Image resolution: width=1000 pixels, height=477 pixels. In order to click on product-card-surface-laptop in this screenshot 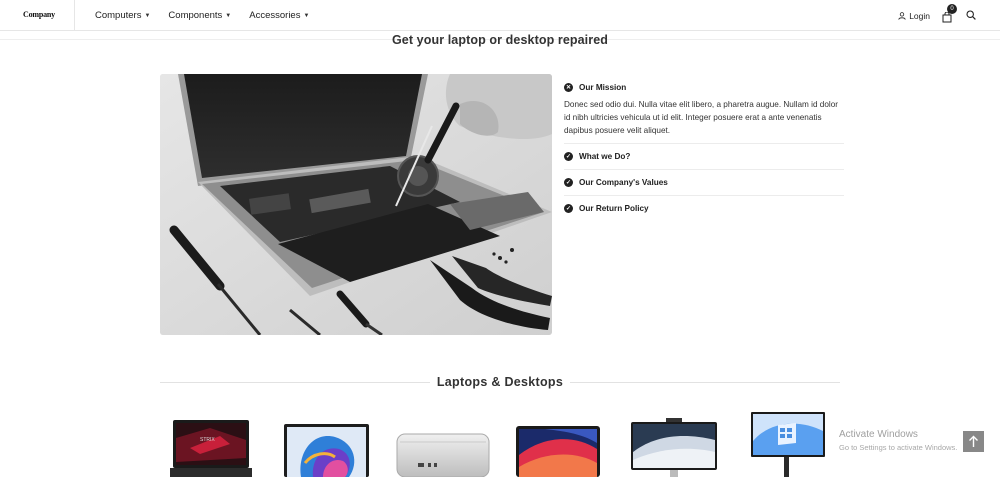, I will do `click(326, 450)`.